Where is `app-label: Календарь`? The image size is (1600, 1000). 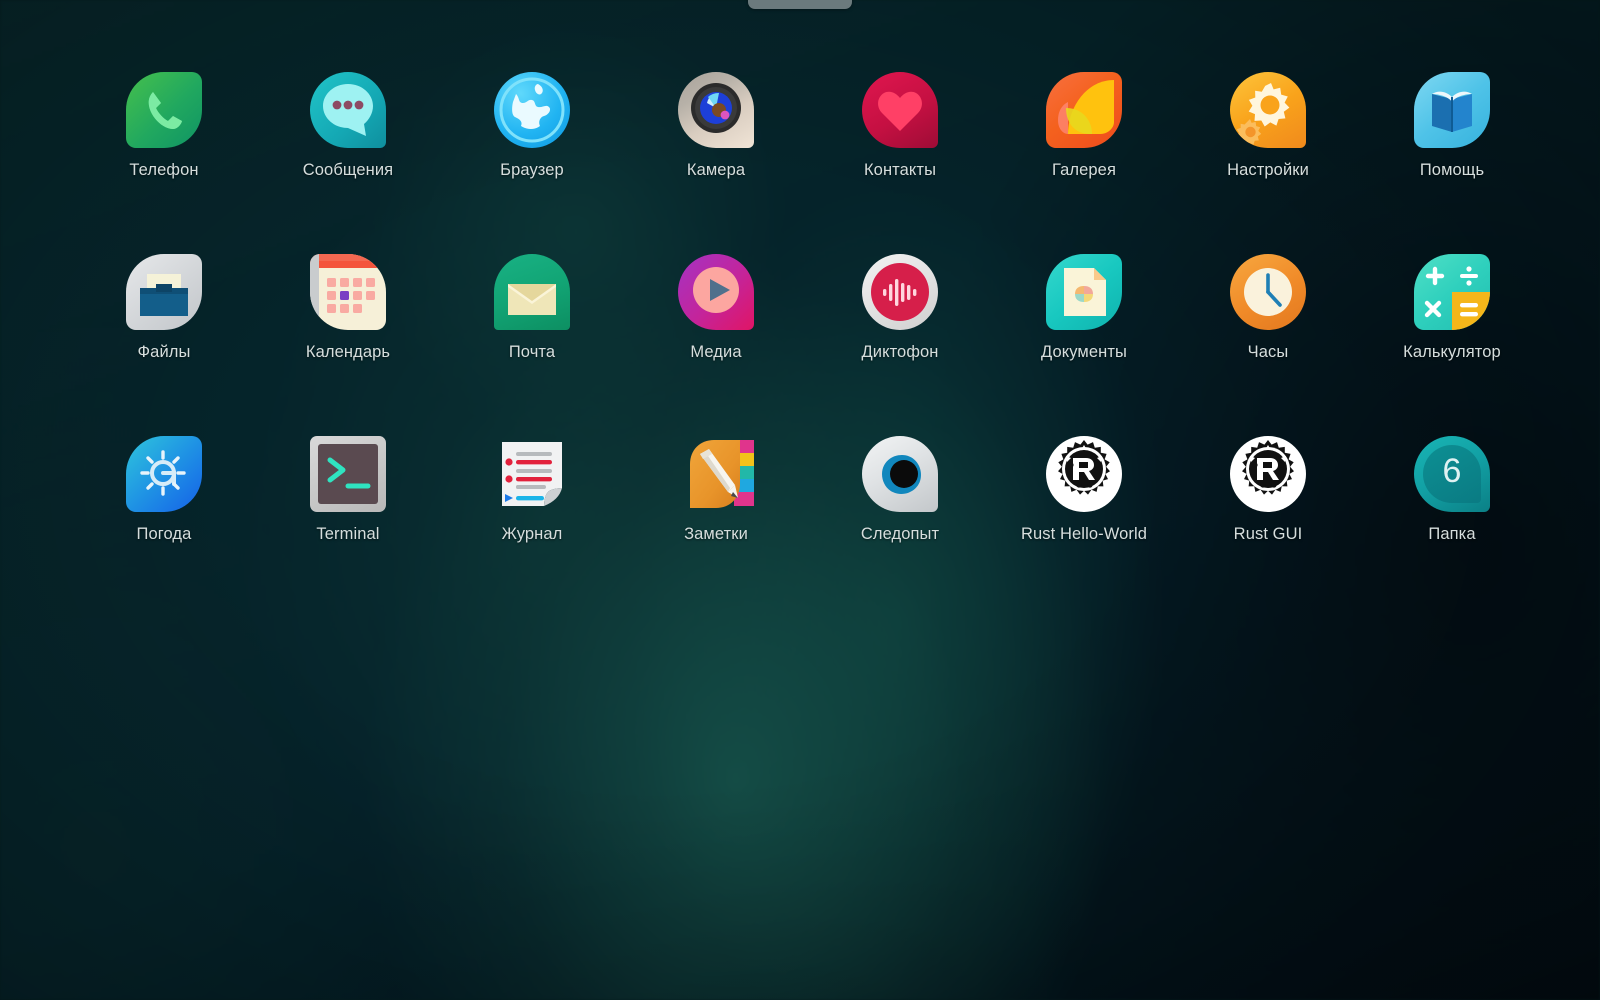 app-label: Календарь is located at coordinates (348, 352).